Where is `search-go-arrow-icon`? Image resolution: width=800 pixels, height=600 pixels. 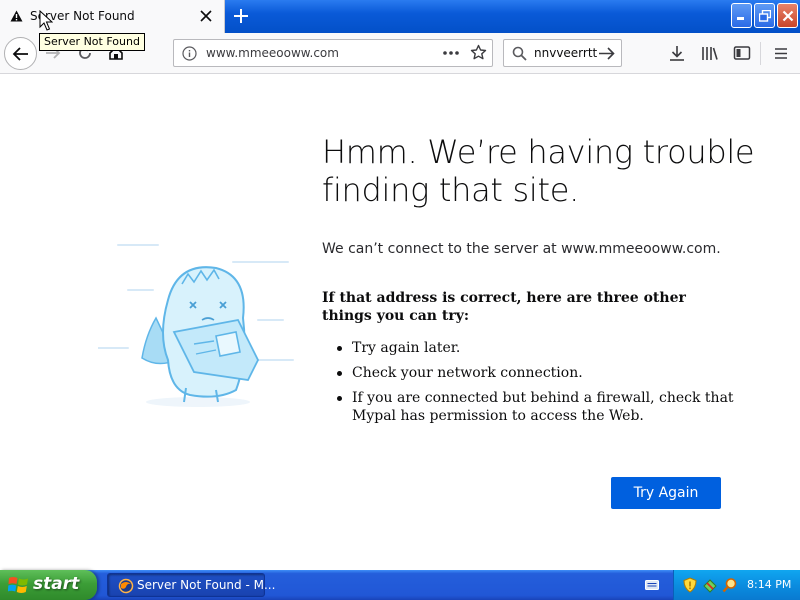
search-go-arrow-icon is located at coordinates (607, 53).